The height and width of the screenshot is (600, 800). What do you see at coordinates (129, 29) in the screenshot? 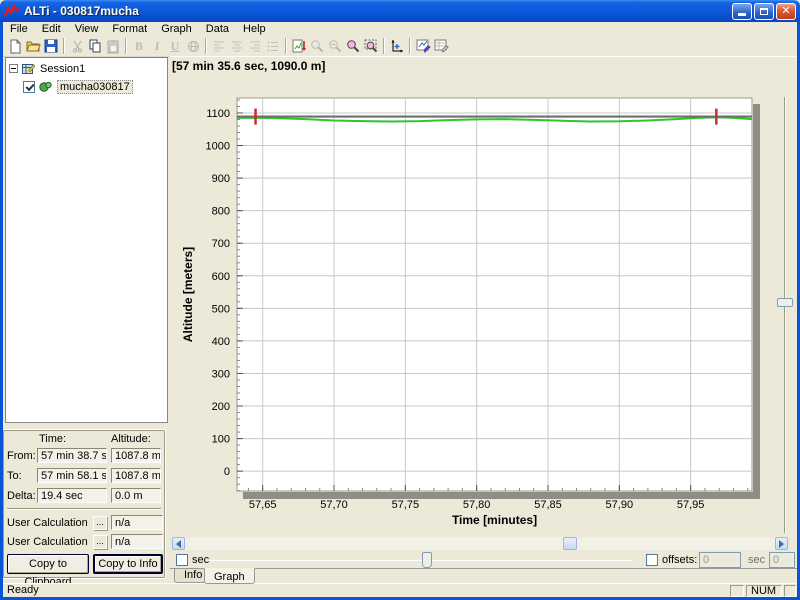
I see `menu-format: Format` at bounding box center [129, 29].